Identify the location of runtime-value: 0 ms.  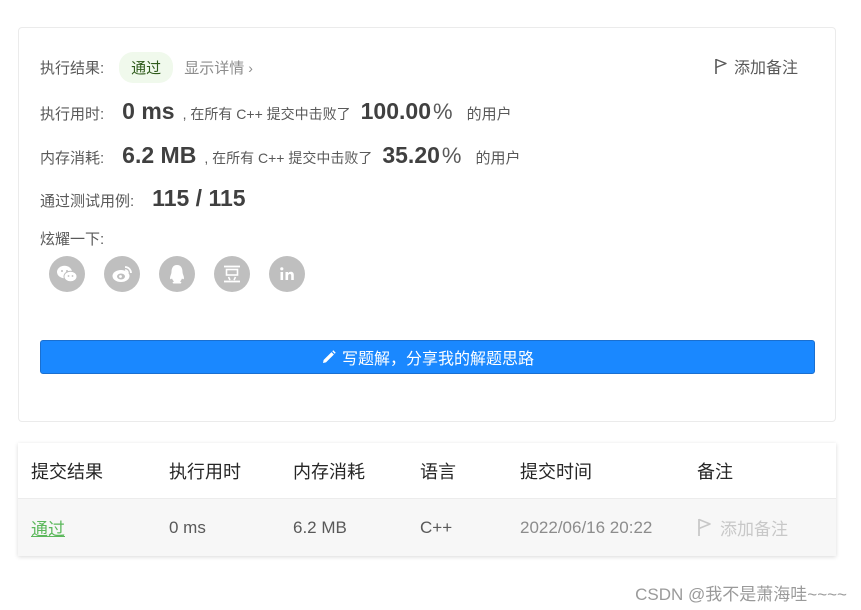
(148, 111).